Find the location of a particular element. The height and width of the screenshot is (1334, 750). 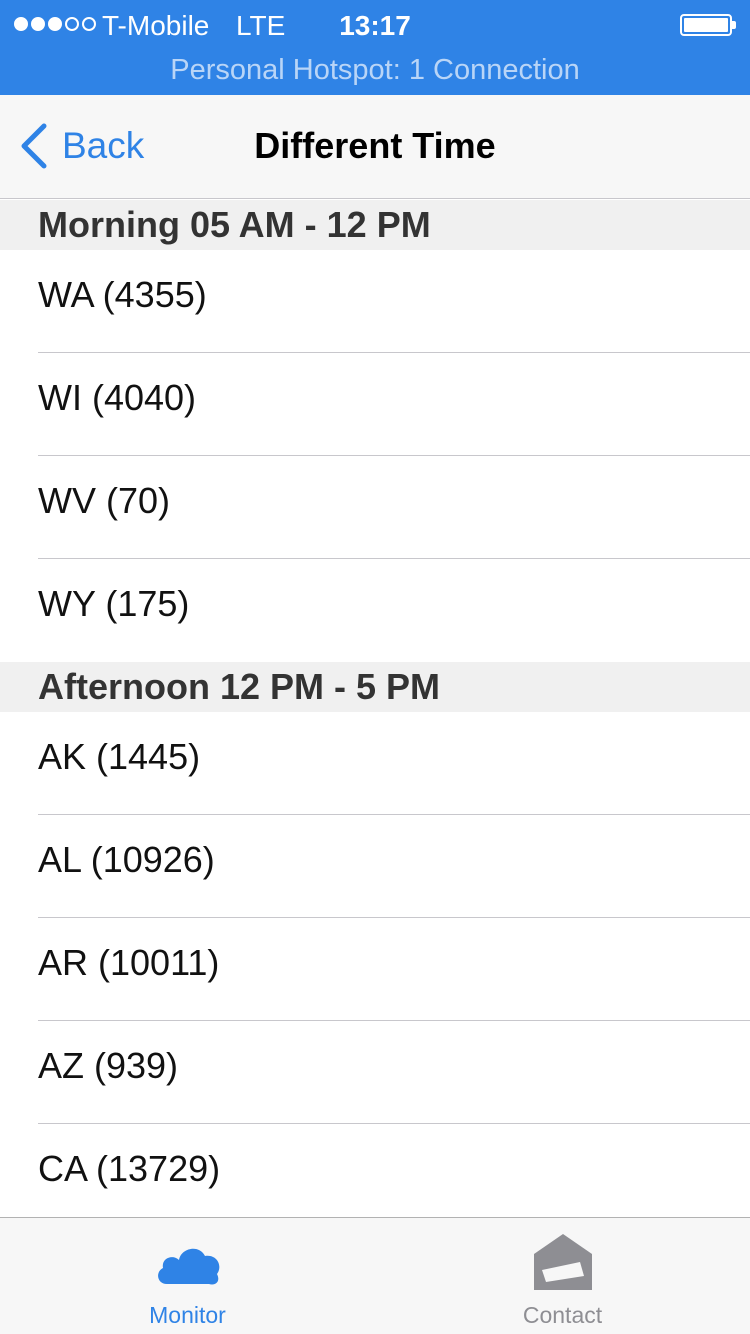

tab-monitor: Monitor is located at coordinates (187, 1276).